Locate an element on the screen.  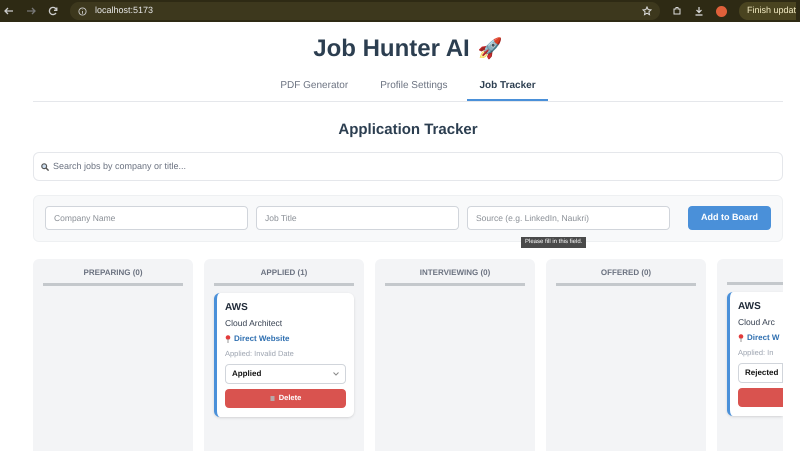
avatar-icon is located at coordinates (721, 11).